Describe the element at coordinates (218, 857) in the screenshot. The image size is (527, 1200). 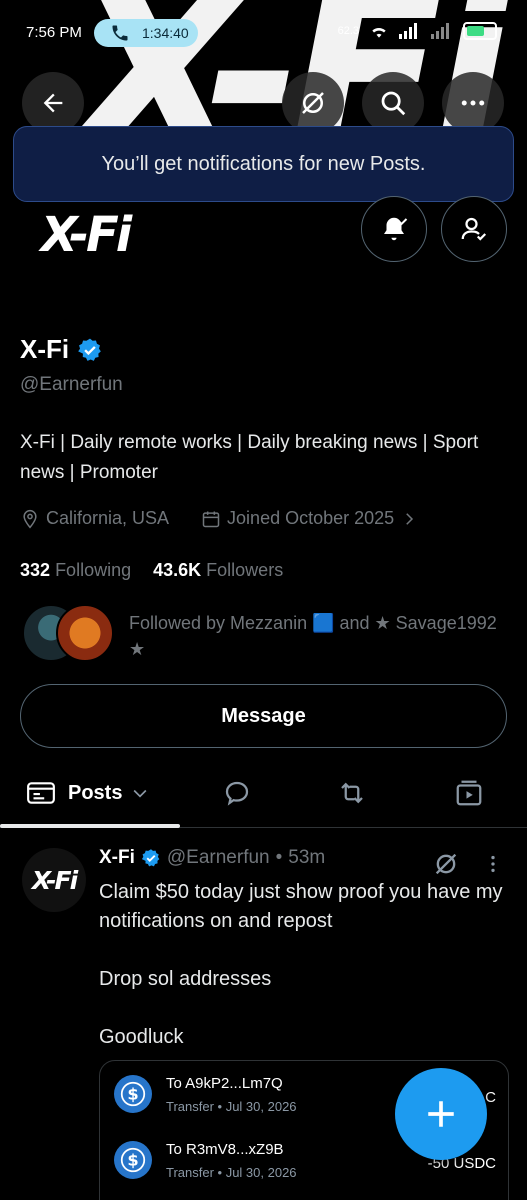
I see `post-author-handle: @Earnerfun` at that location.